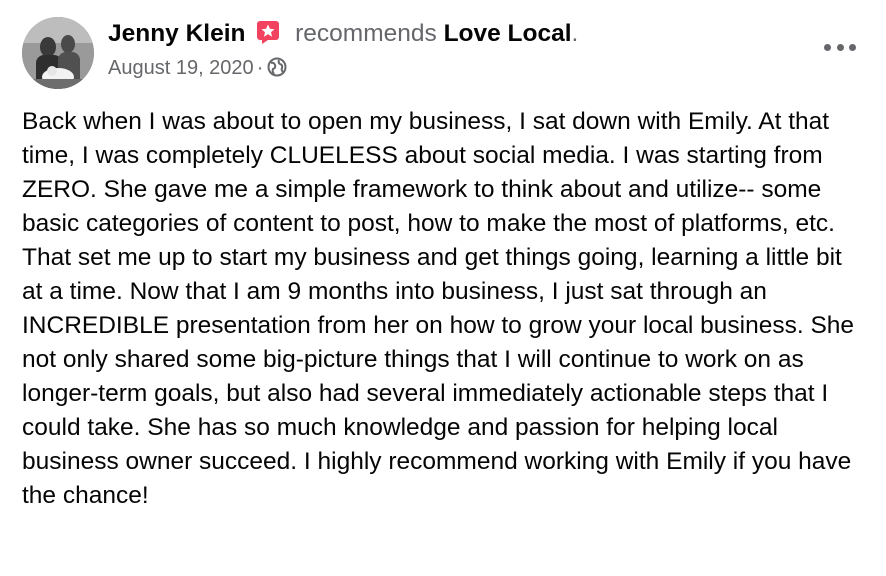 The width and height of the screenshot is (886, 576). I want to click on post-date-line: August 19, 2020 ·, so click(462, 69).